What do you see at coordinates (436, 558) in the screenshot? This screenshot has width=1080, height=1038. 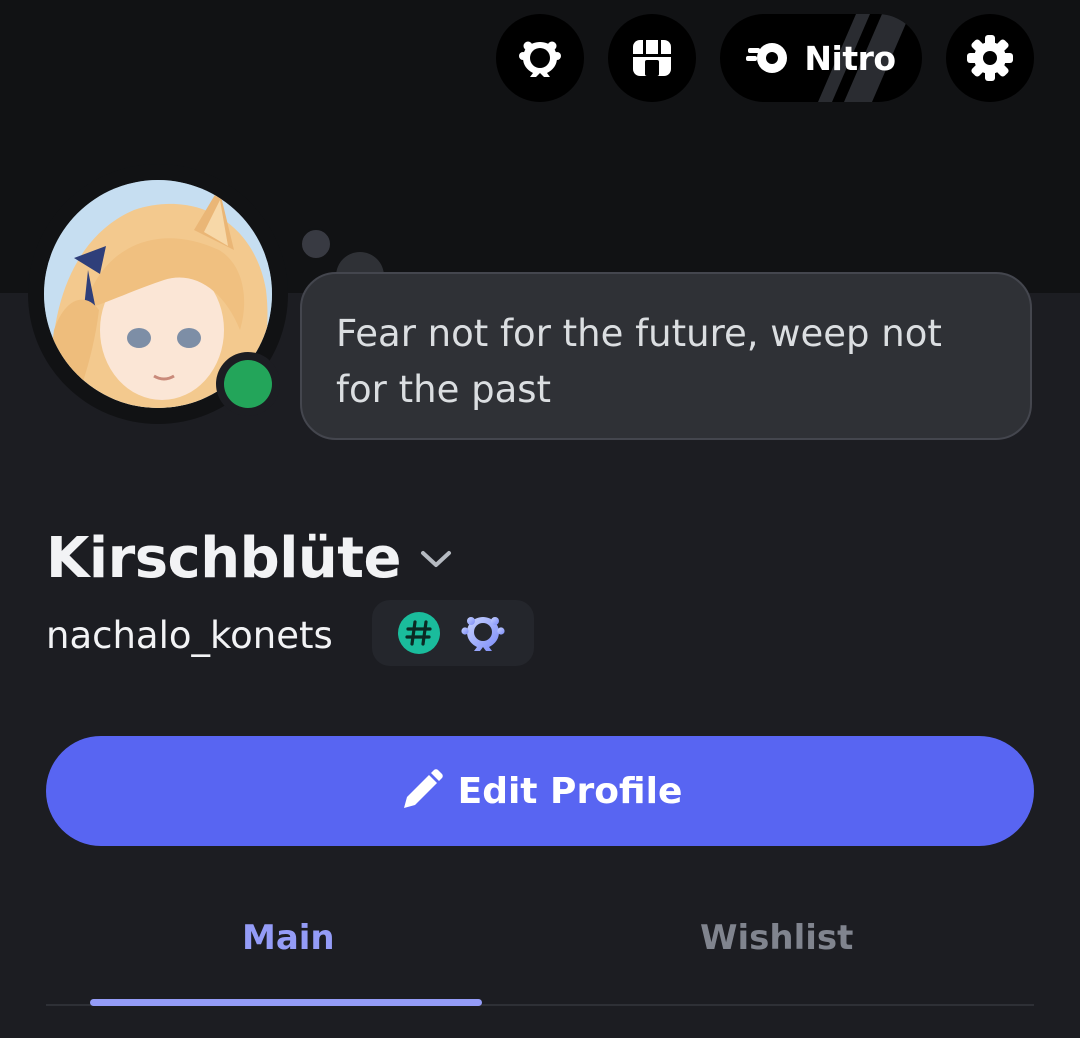 I see `chevron-down-icon` at bounding box center [436, 558].